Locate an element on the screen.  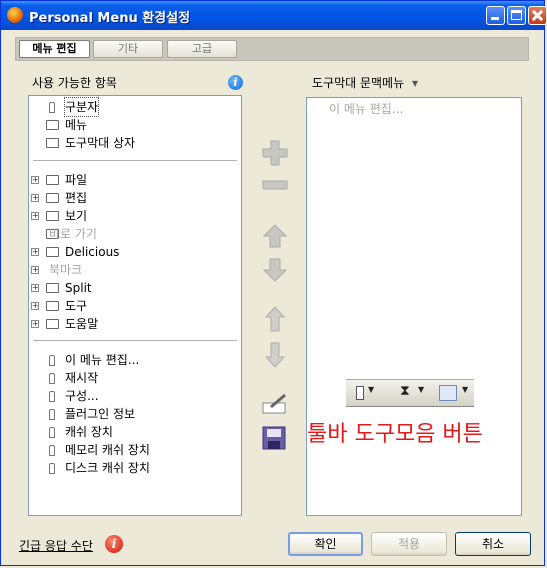
item-label: 플러그인 정보 is located at coordinates (100, 414).